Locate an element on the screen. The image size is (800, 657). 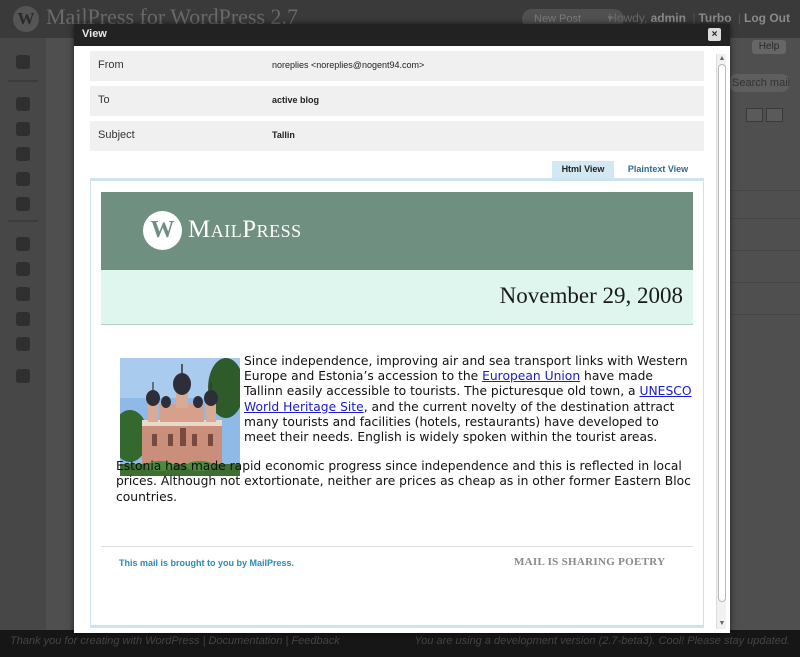
scroll-up-icon: ▲ is located at coordinates (722, 59).